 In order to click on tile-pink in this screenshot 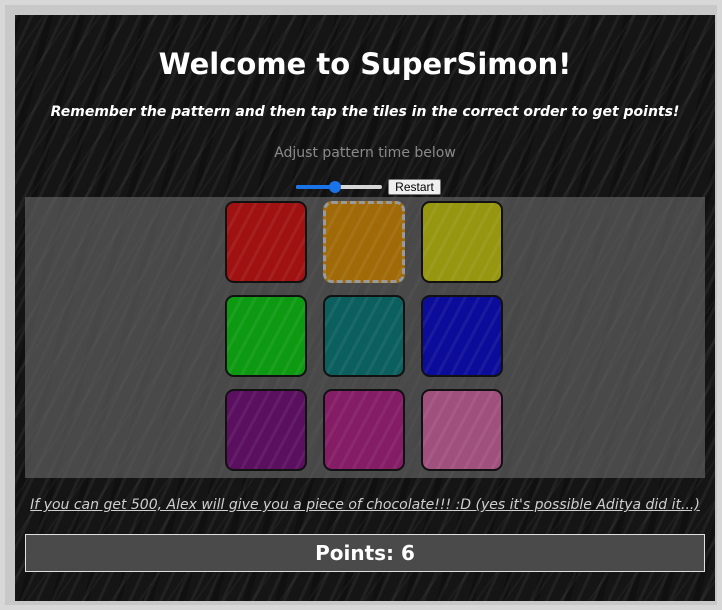, I will do `click(462, 430)`.